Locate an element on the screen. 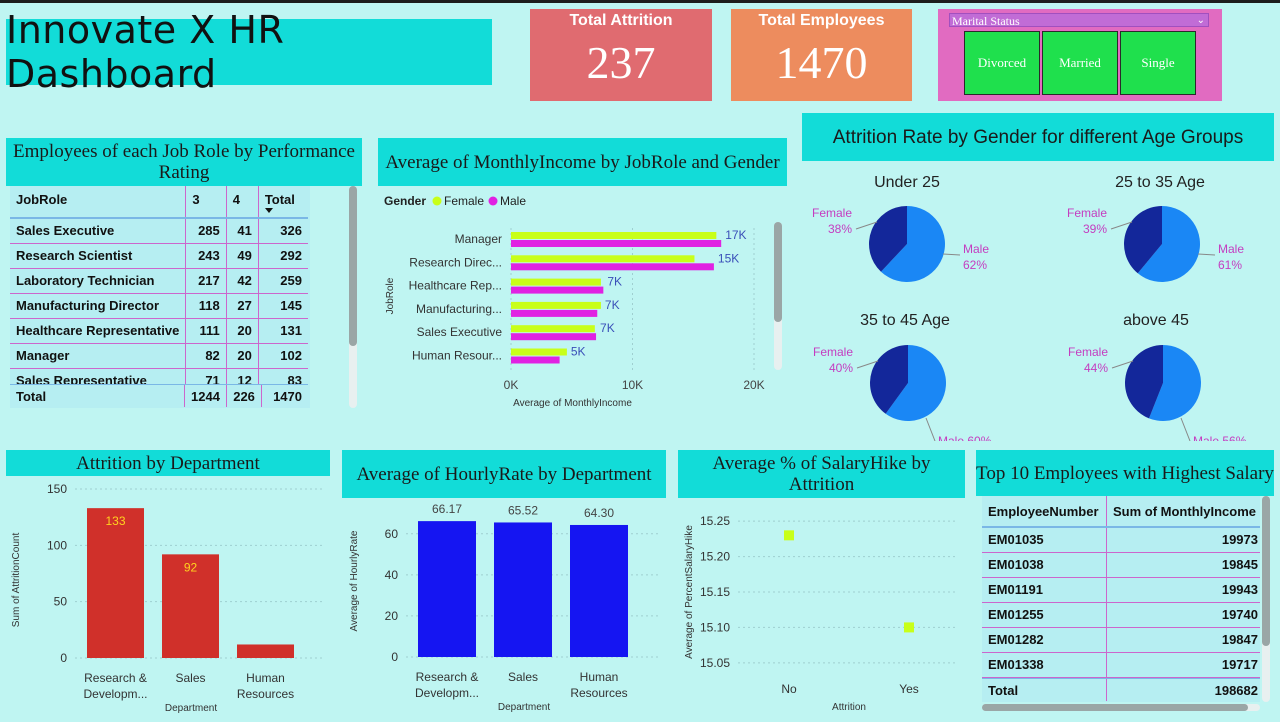 The width and height of the screenshot is (1280, 722). table-row: Laboratory Technician 217 42 259 is located at coordinates (159, 280).